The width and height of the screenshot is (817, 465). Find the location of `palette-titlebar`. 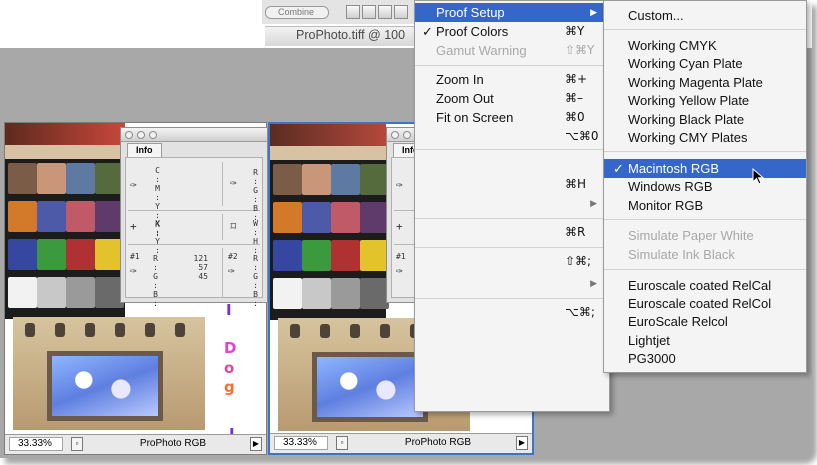

palette-titlebar is located at coordinates (194, 135).